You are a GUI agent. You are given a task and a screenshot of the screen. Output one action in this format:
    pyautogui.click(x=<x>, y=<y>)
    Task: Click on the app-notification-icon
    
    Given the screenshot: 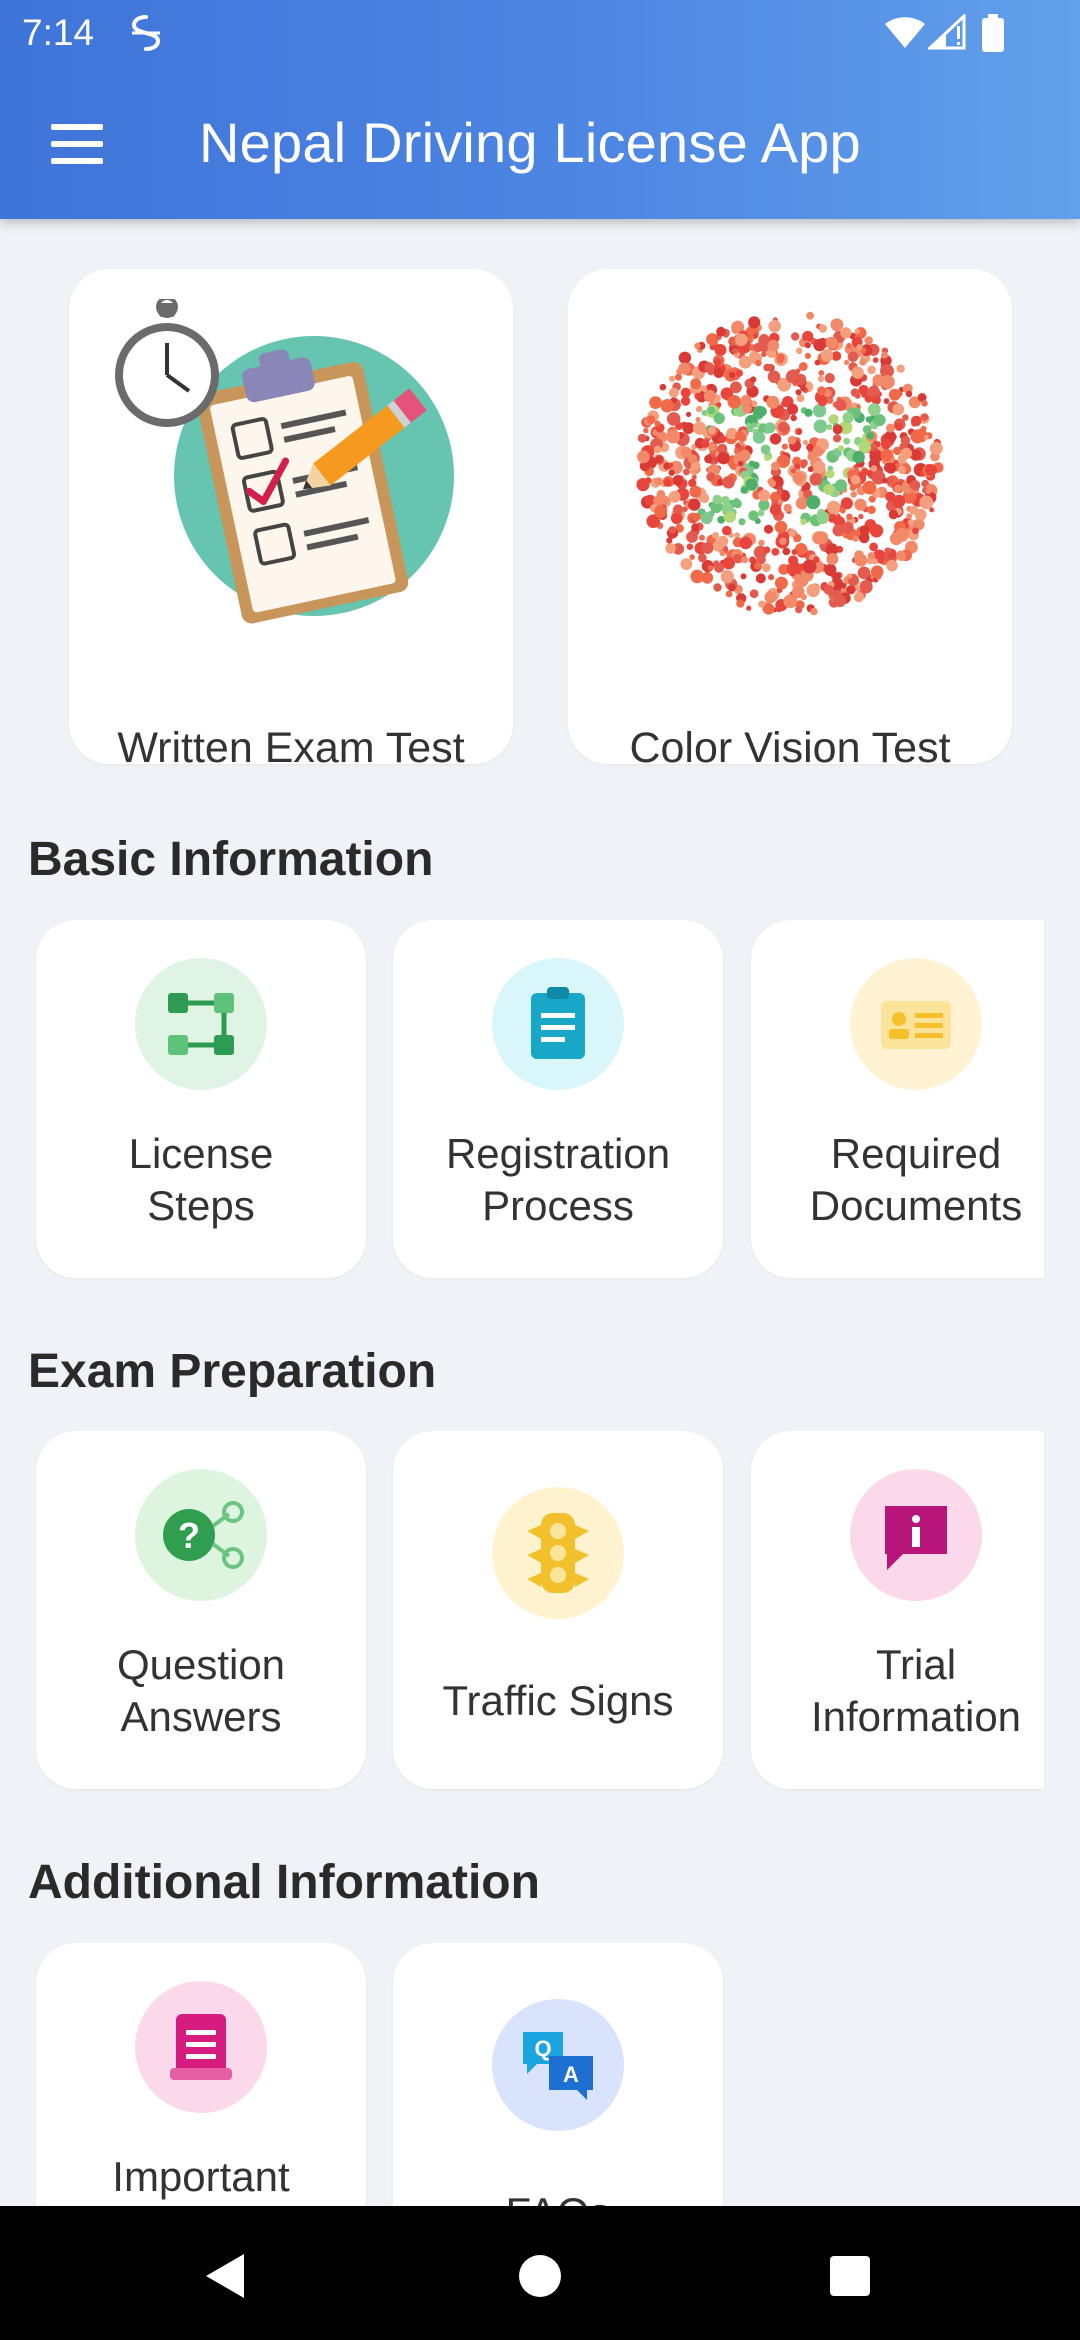 What is the action you would take?
    pyautogui.click(x=146, y=33)
    